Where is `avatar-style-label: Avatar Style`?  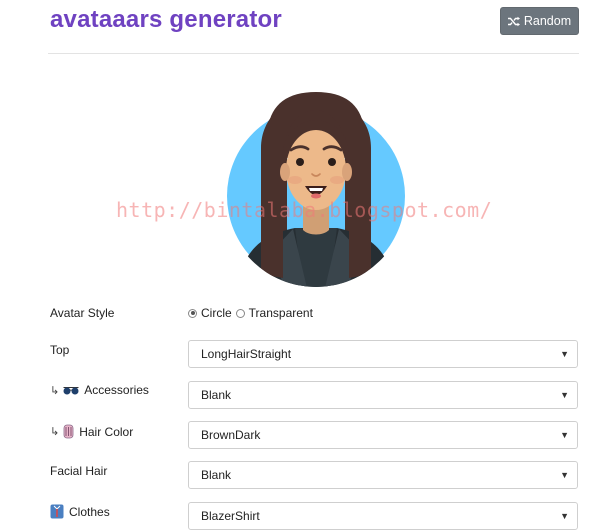
avatar-style-label: Avatar Style is located at coordinates (82, 313).